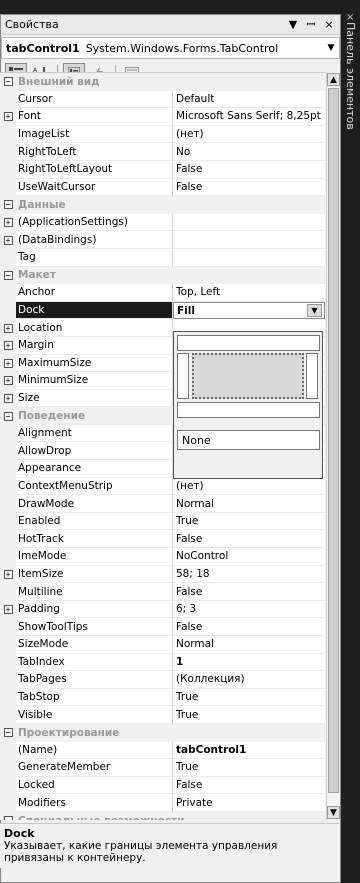  I want to click on property-row: Cursor Default, so click(162, 99).